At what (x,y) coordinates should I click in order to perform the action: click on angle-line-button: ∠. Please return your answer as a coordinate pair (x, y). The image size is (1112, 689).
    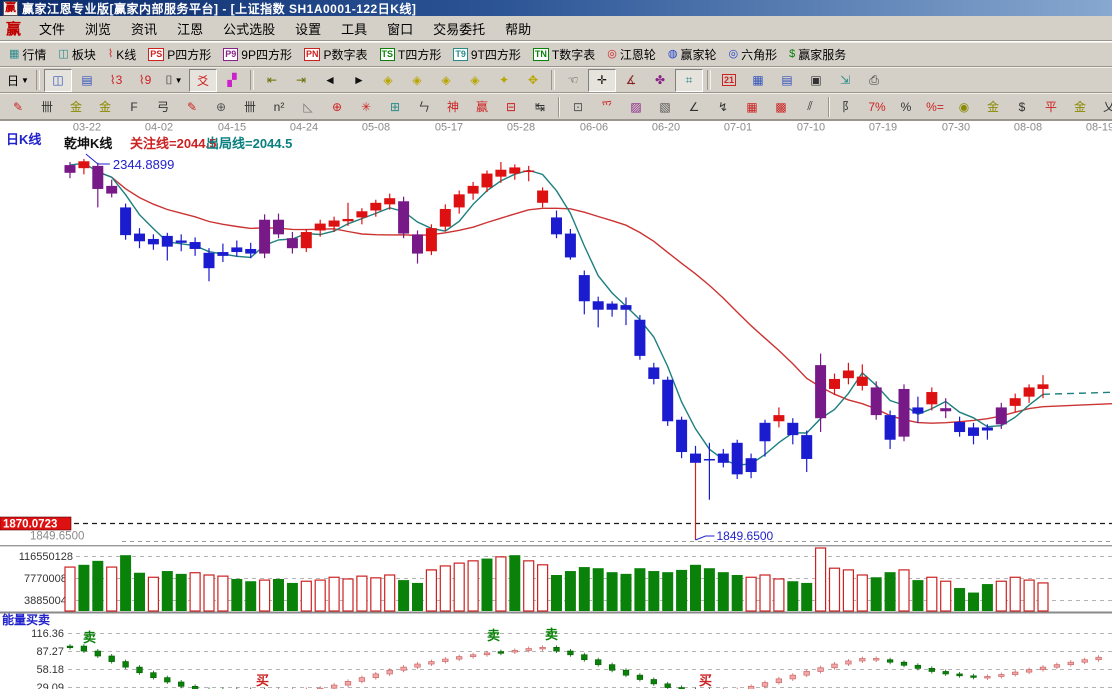
    Looking at the image, I should click on (694, 106).